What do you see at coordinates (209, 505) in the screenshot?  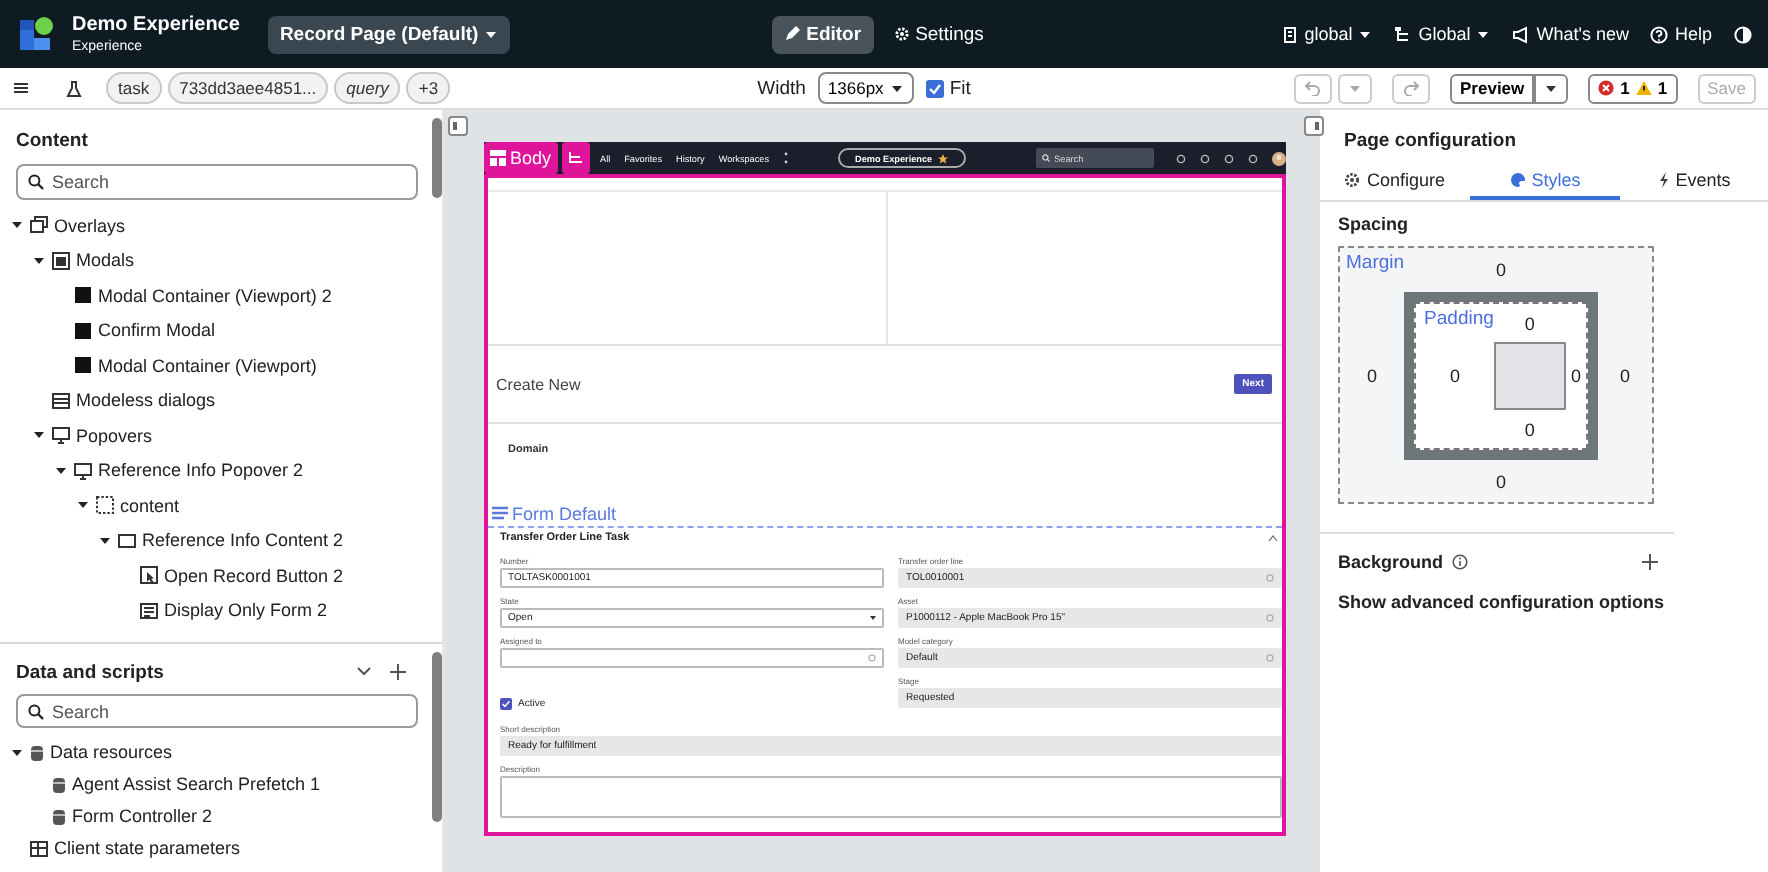 I see `tree-item: content` at bounding box center [209, 505].